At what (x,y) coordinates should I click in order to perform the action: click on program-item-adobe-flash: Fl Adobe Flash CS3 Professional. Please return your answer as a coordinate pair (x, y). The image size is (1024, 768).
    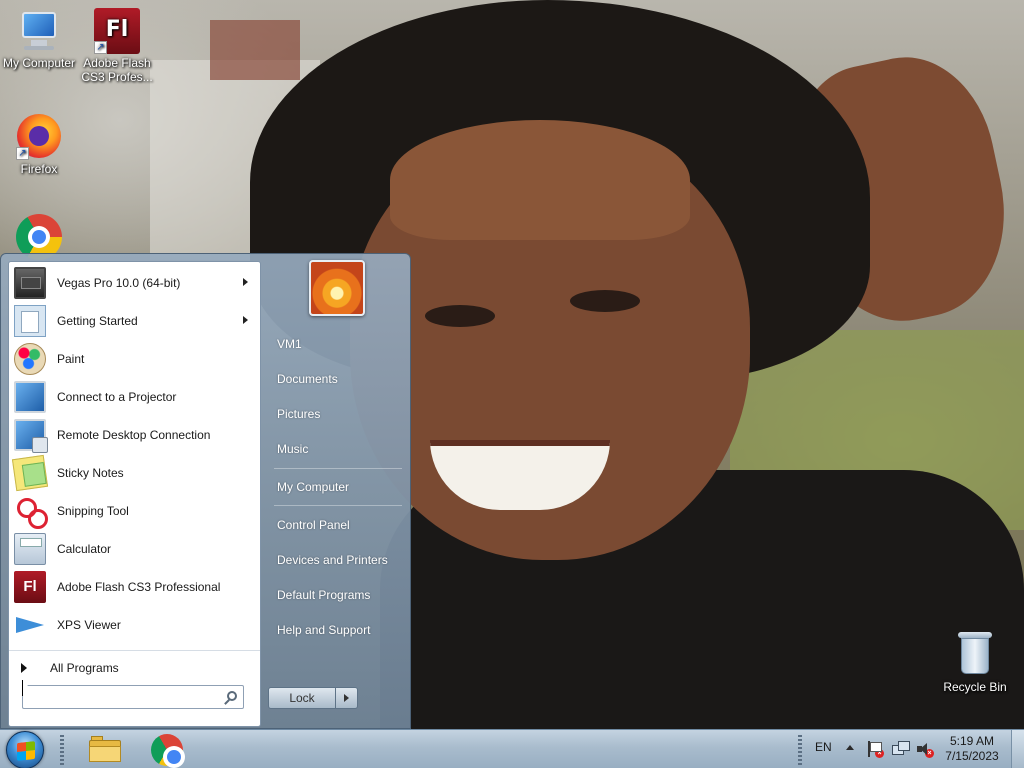
    Looking at the image, I should click on (134, 587).